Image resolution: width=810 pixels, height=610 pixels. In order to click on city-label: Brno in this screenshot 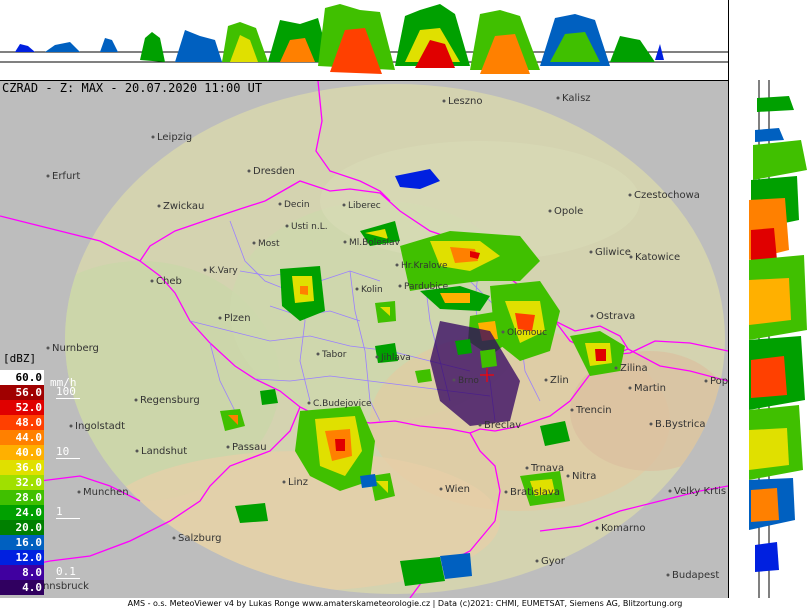, I will do `click(468, 381)`.